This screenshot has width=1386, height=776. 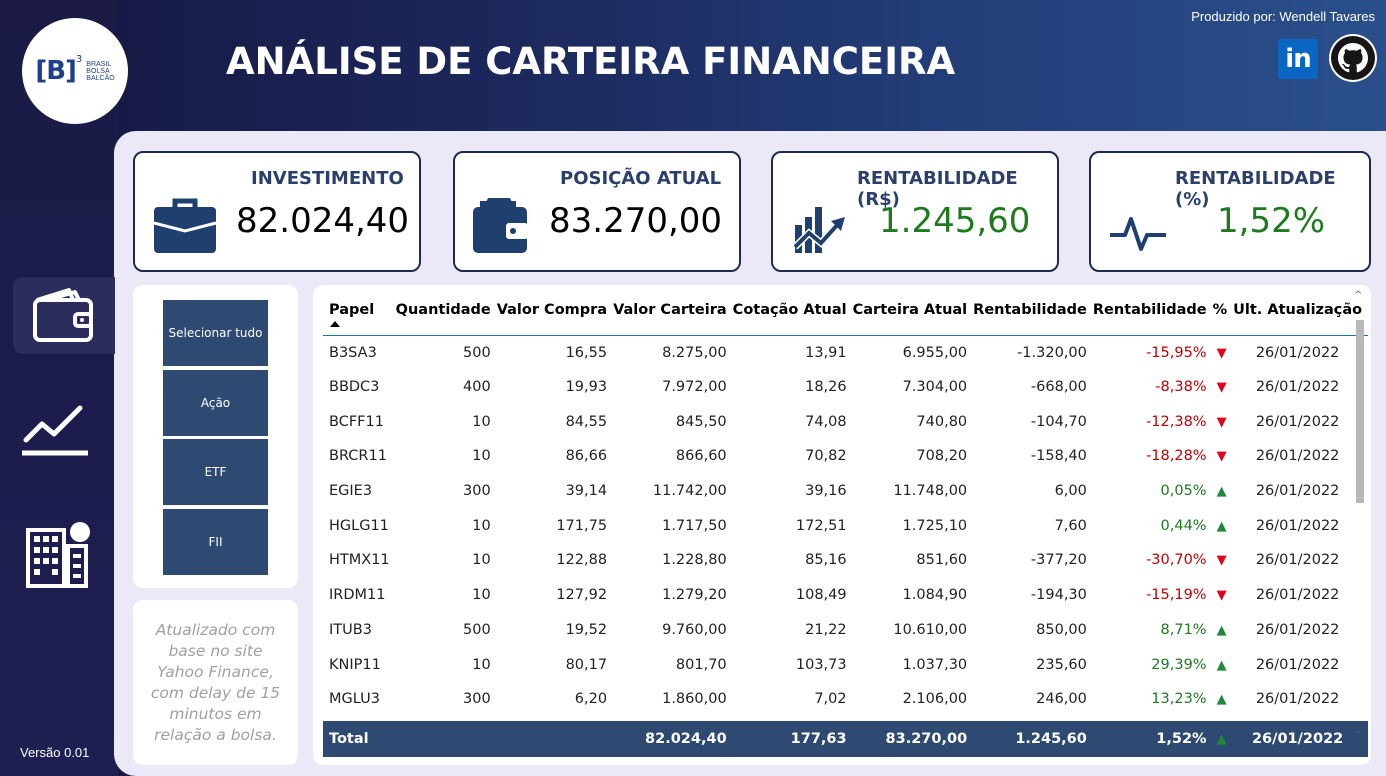 What do you see at coordinates (913, 310) in the screenshot?
I see `col-header-carteira-atual: Carteira Atual` at bounding box center [913, 310].